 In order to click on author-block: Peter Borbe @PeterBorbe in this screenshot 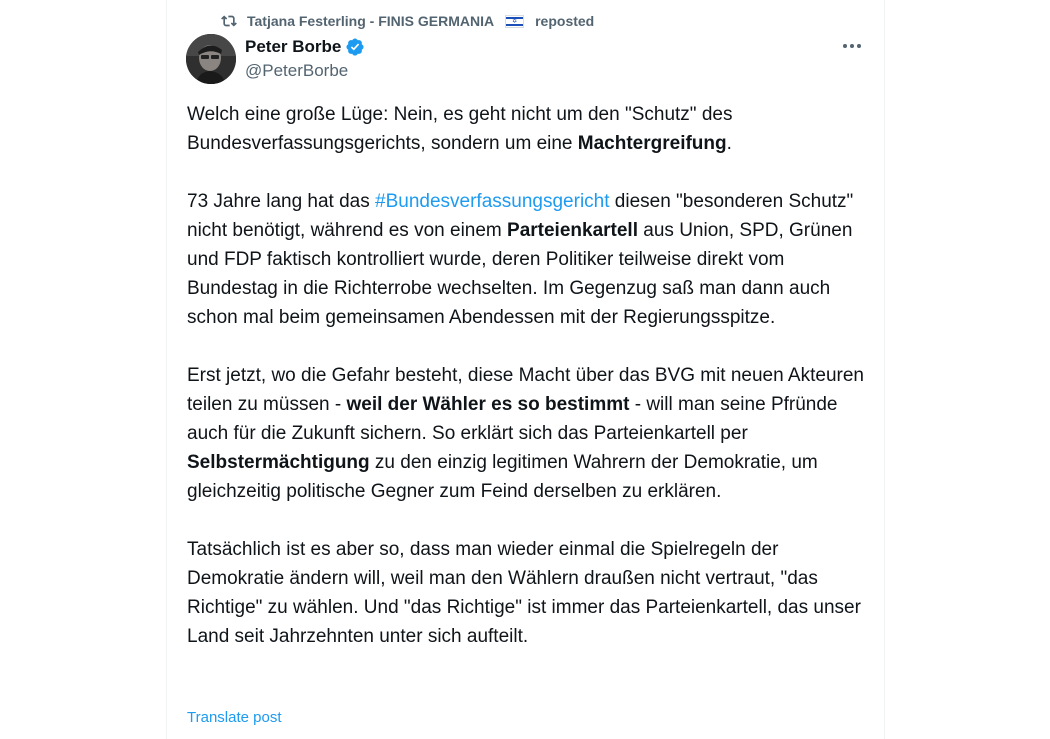, I will do `click(305, 58)`.